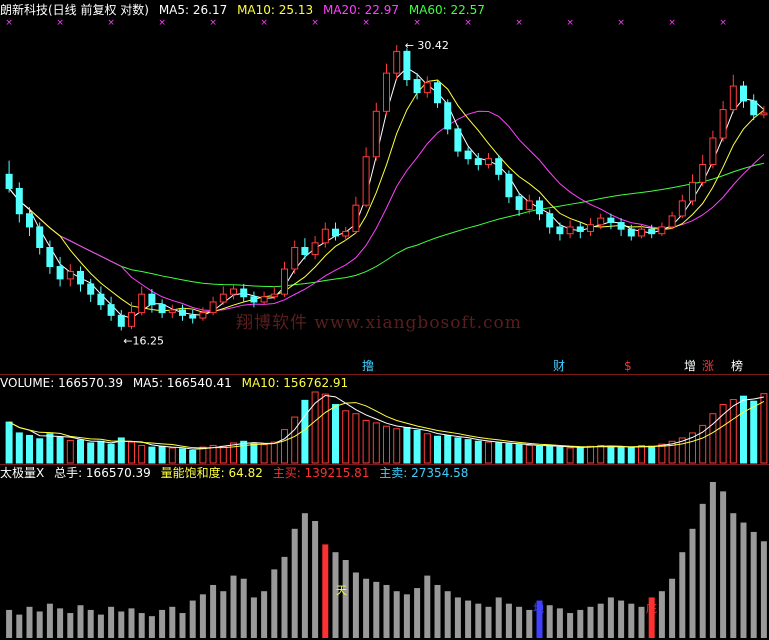  Describe the element at coordinates (559, 366) in the screenshot. I see `event-marker: 财` at that location.